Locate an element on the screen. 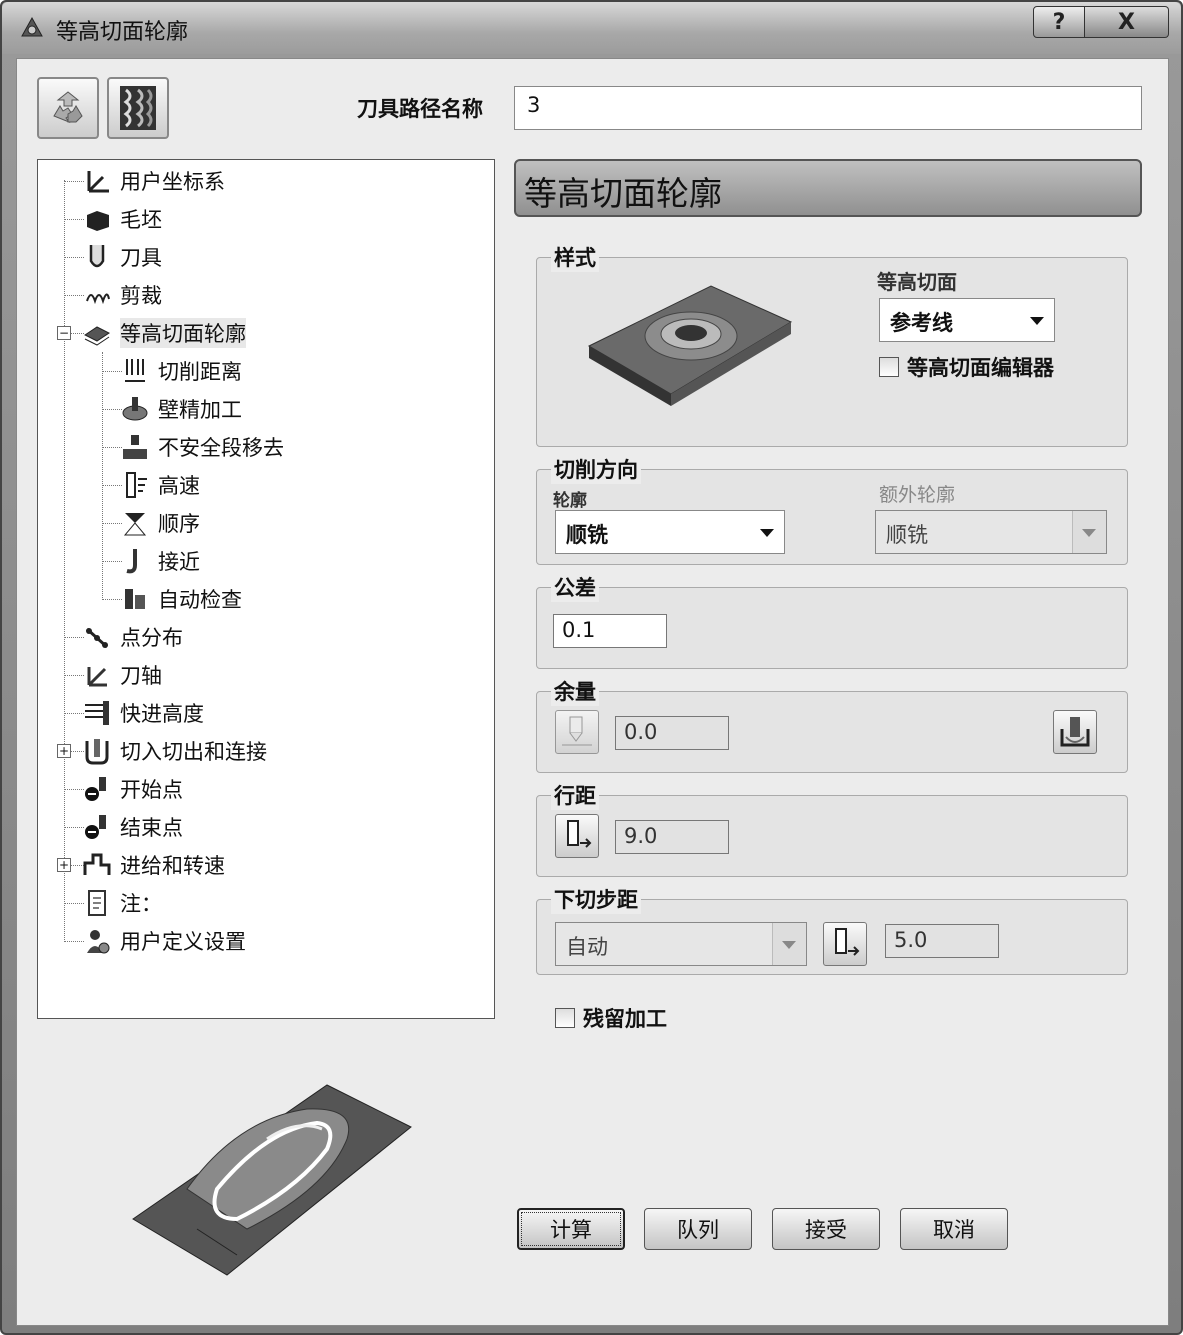 The height and width of the screenshot is (1335, 1183). tool-allowance-icon is located at coordinates (577, 731).